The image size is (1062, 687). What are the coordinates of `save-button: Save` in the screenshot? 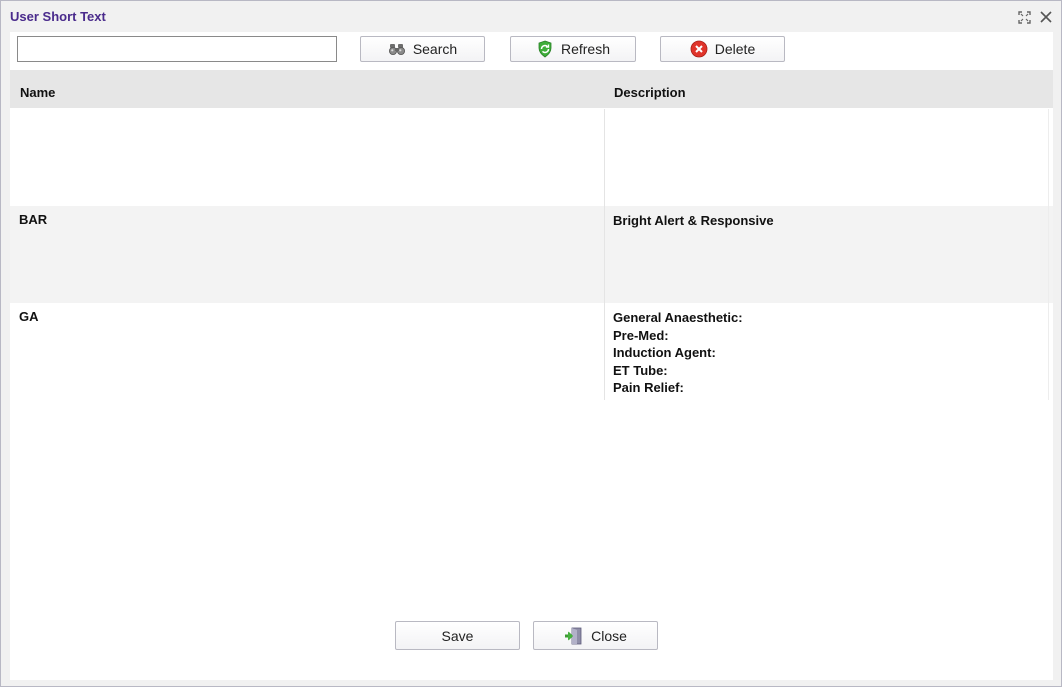 It's located at (457, 635).